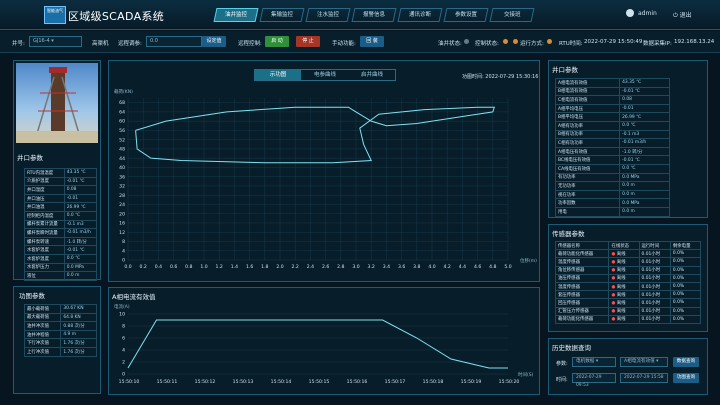 The height and width of the screenshot is (405, 720). Describe the element at coordinates (123, 363) in the screenshot. I see `y-tick-label: 2` at that location.